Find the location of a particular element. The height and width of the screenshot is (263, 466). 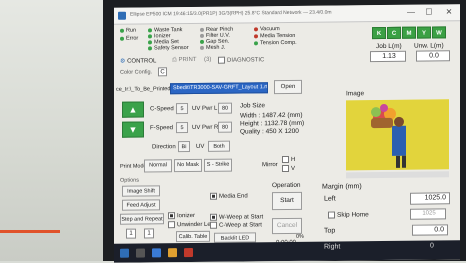

file-path-input: Sbedit\TR3000-SAV-GRFT_Layout 1.rt is located at coordinates (219, 88).